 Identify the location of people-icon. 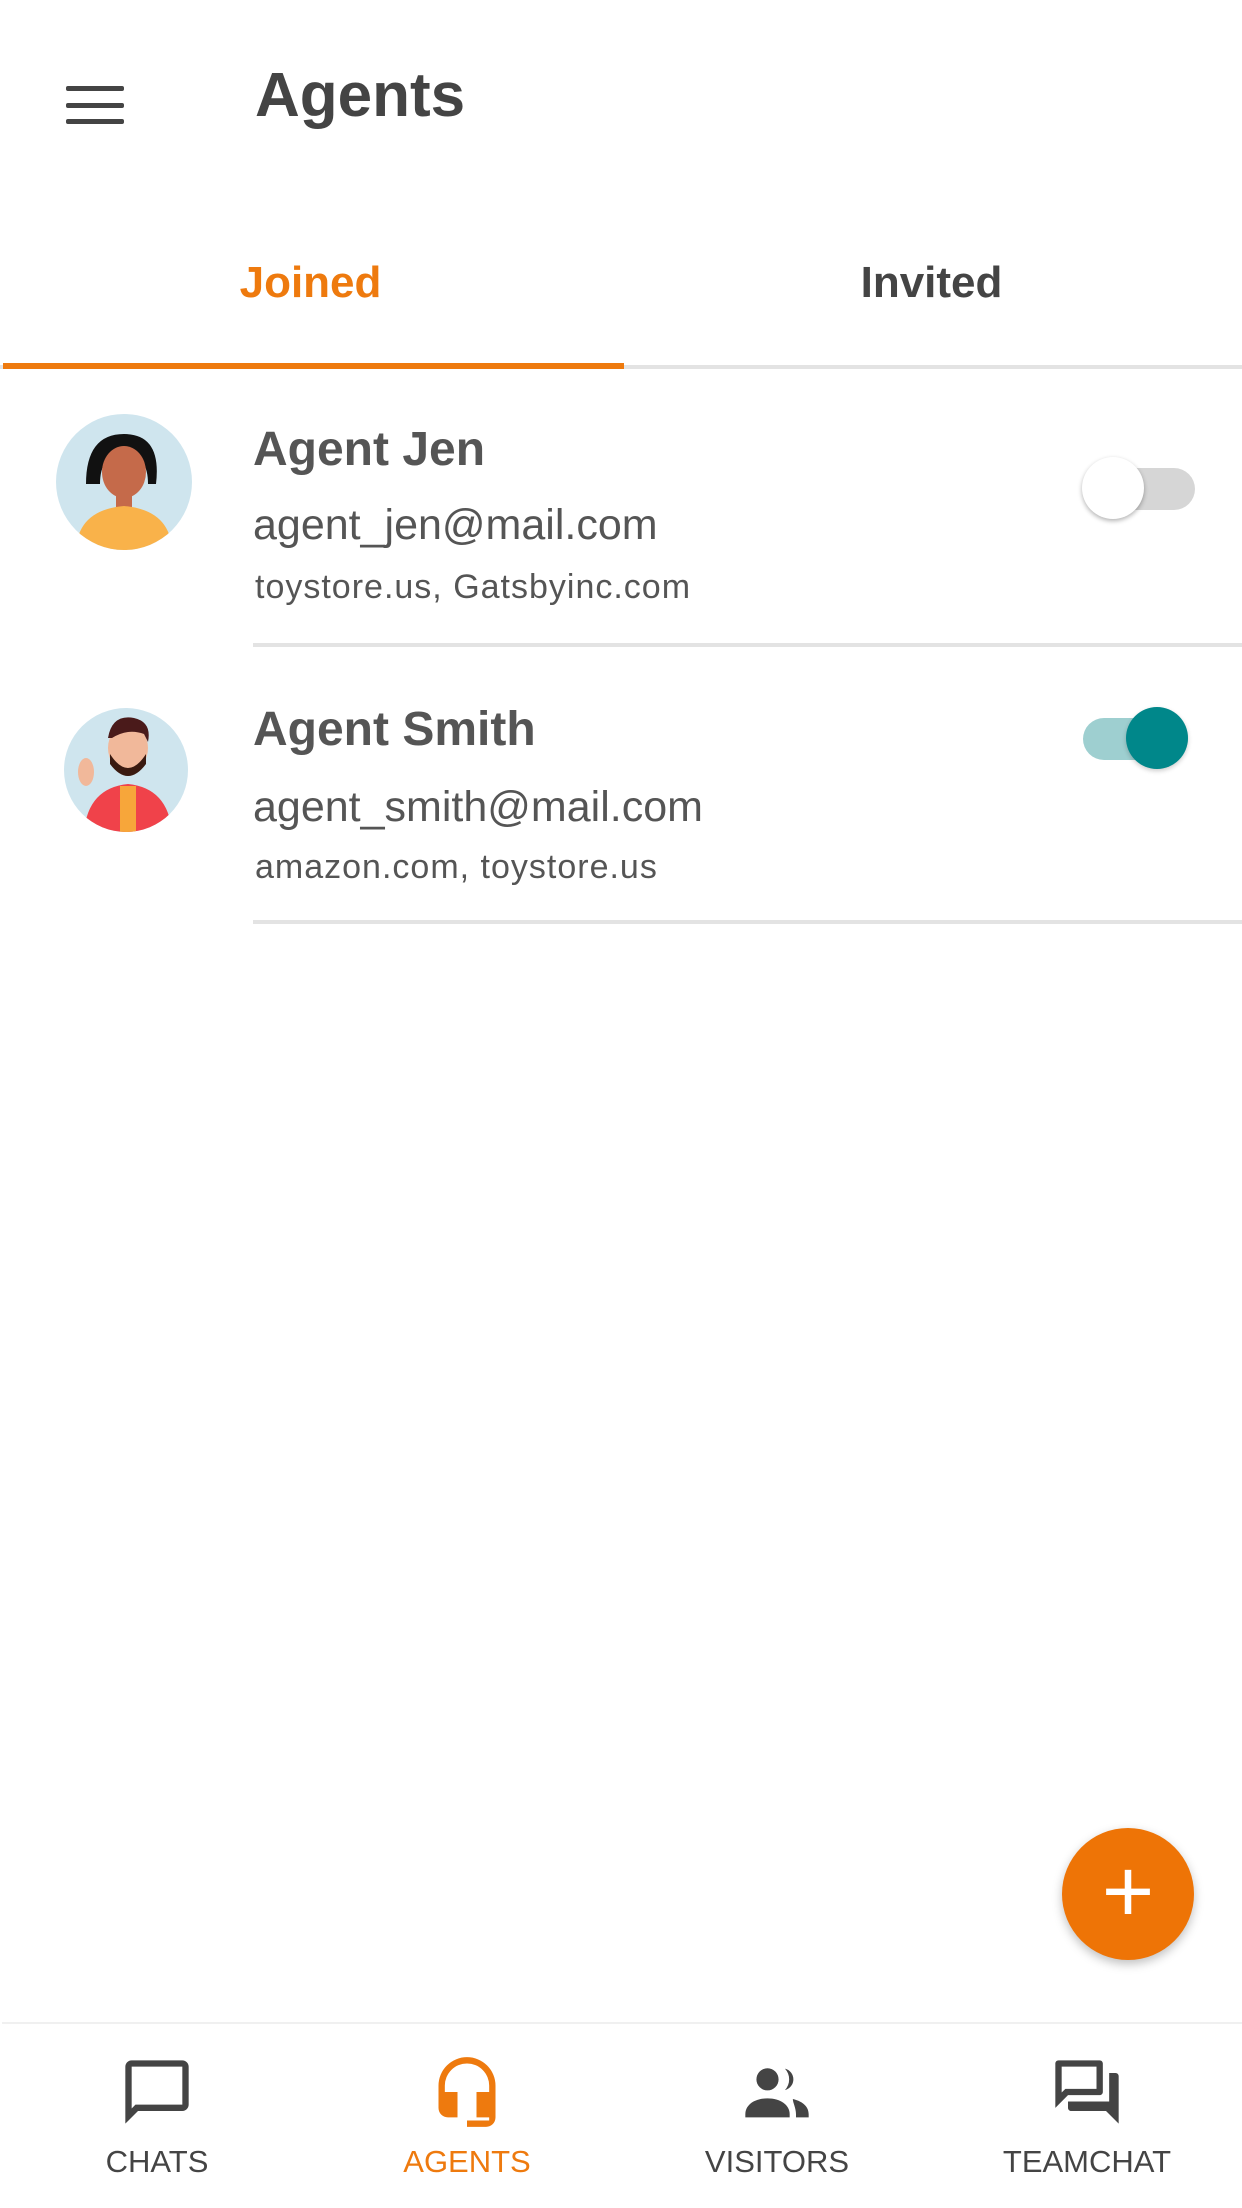
(777, 2093).